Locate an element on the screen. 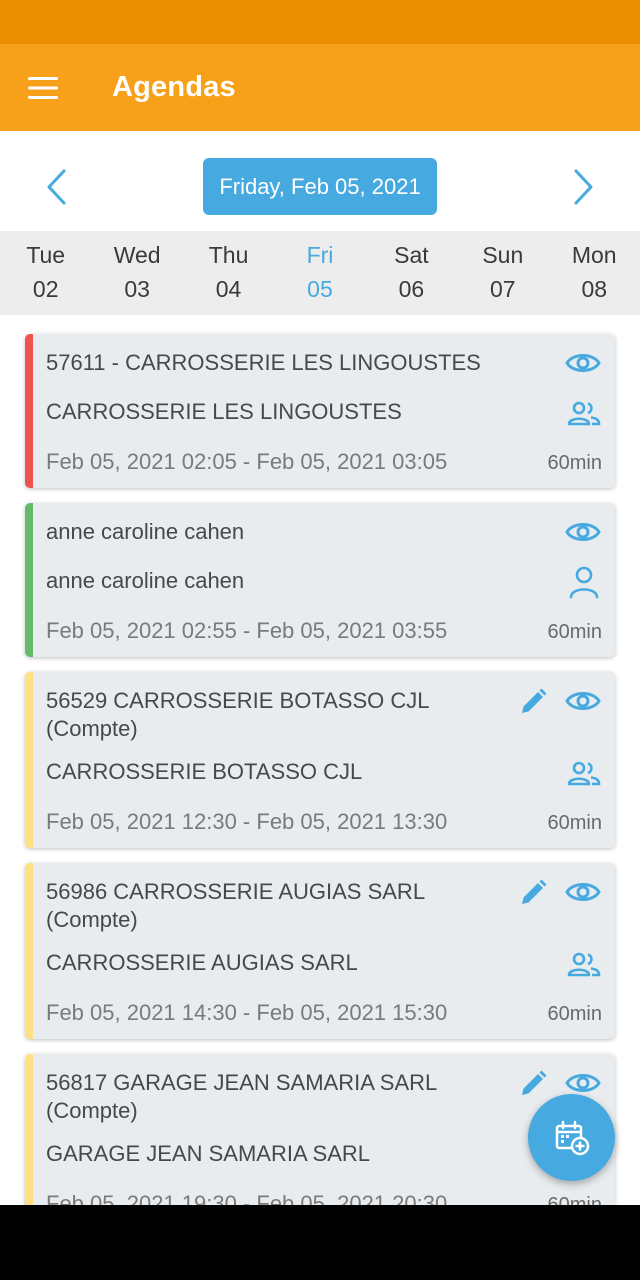  day-name: Wed is located at coordinates (137, 255).